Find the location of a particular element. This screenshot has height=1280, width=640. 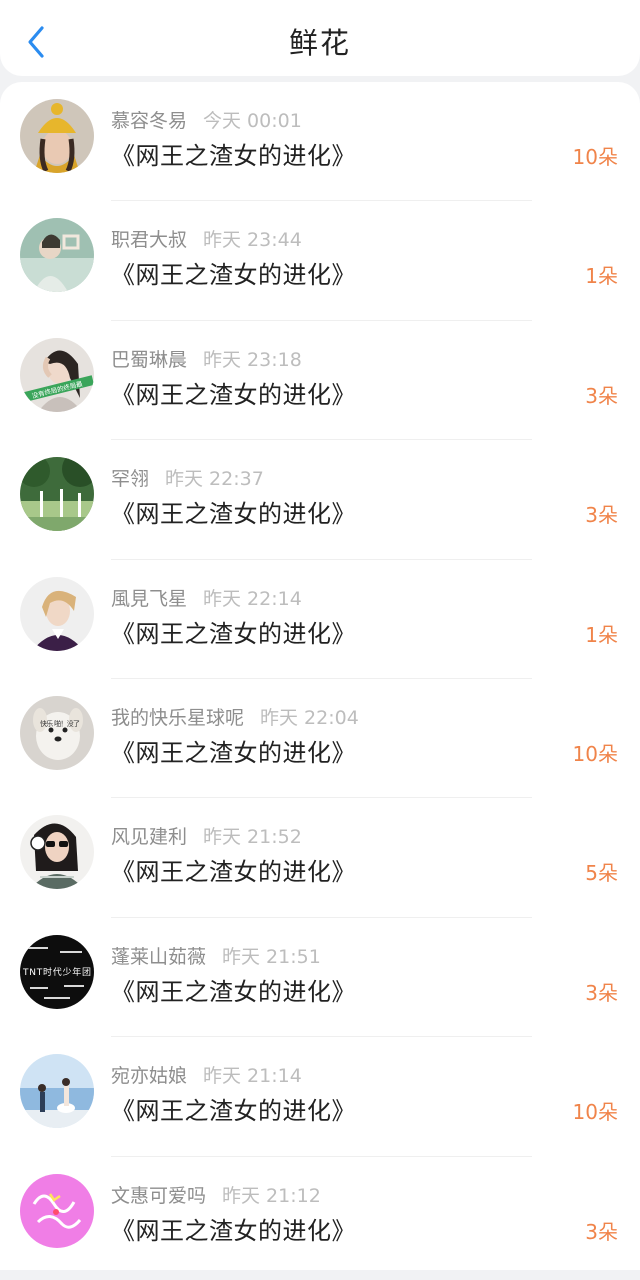

sender-name: 我的快乐星球呢 is located at coordinates (178, 717).